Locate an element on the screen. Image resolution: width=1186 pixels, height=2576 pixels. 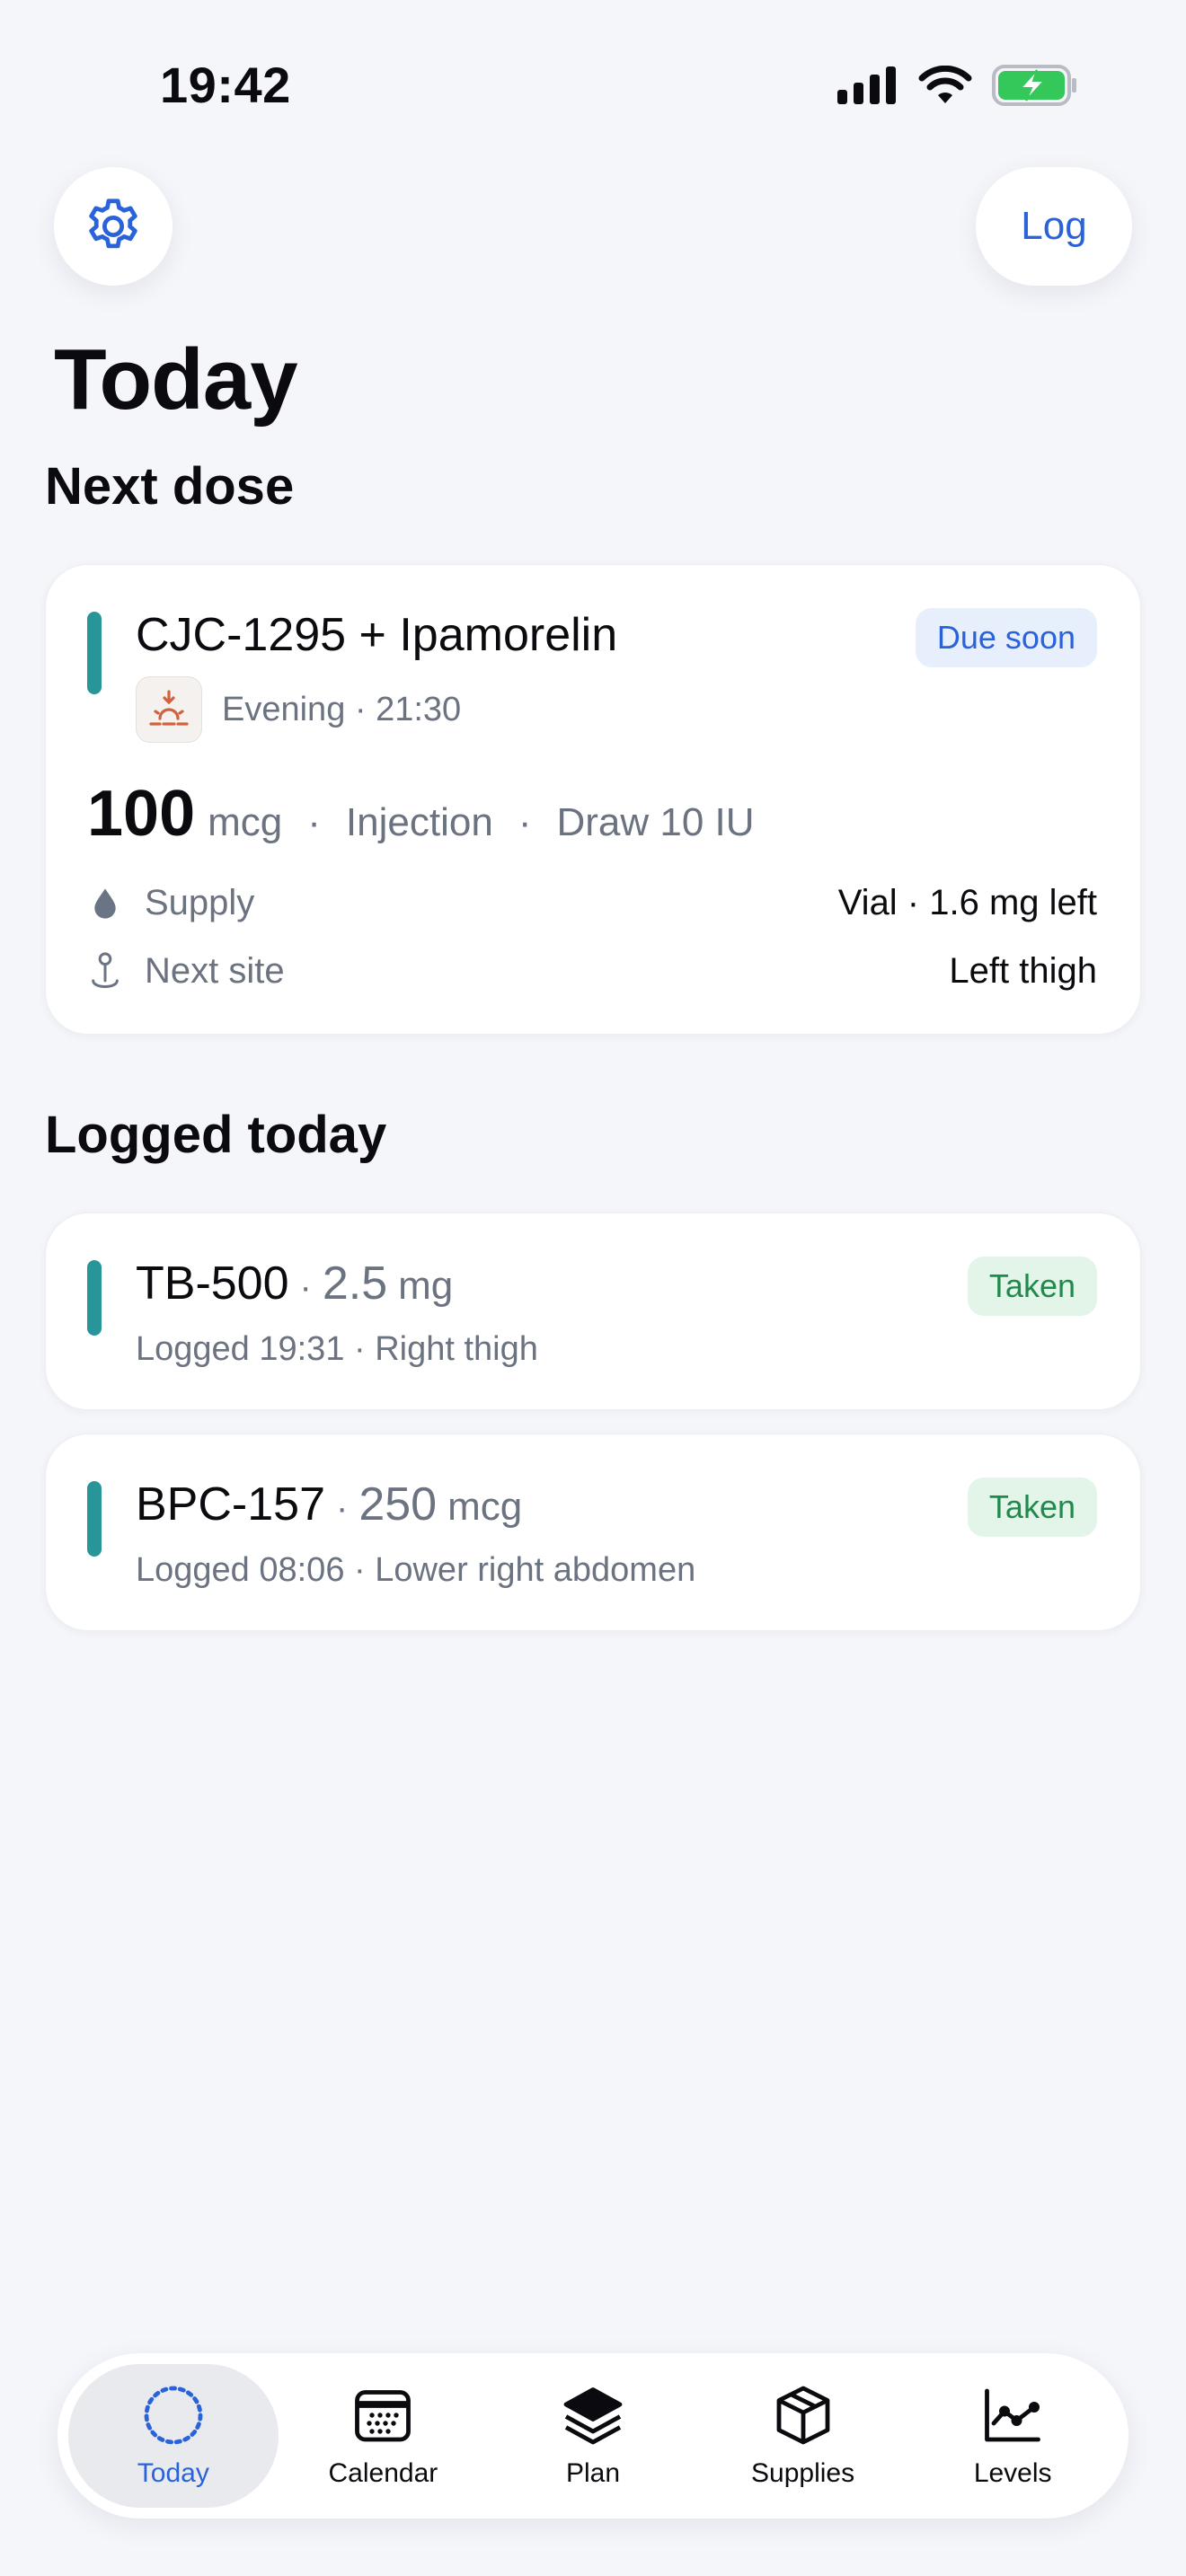
settings-button is located at coordinates (113, 226).